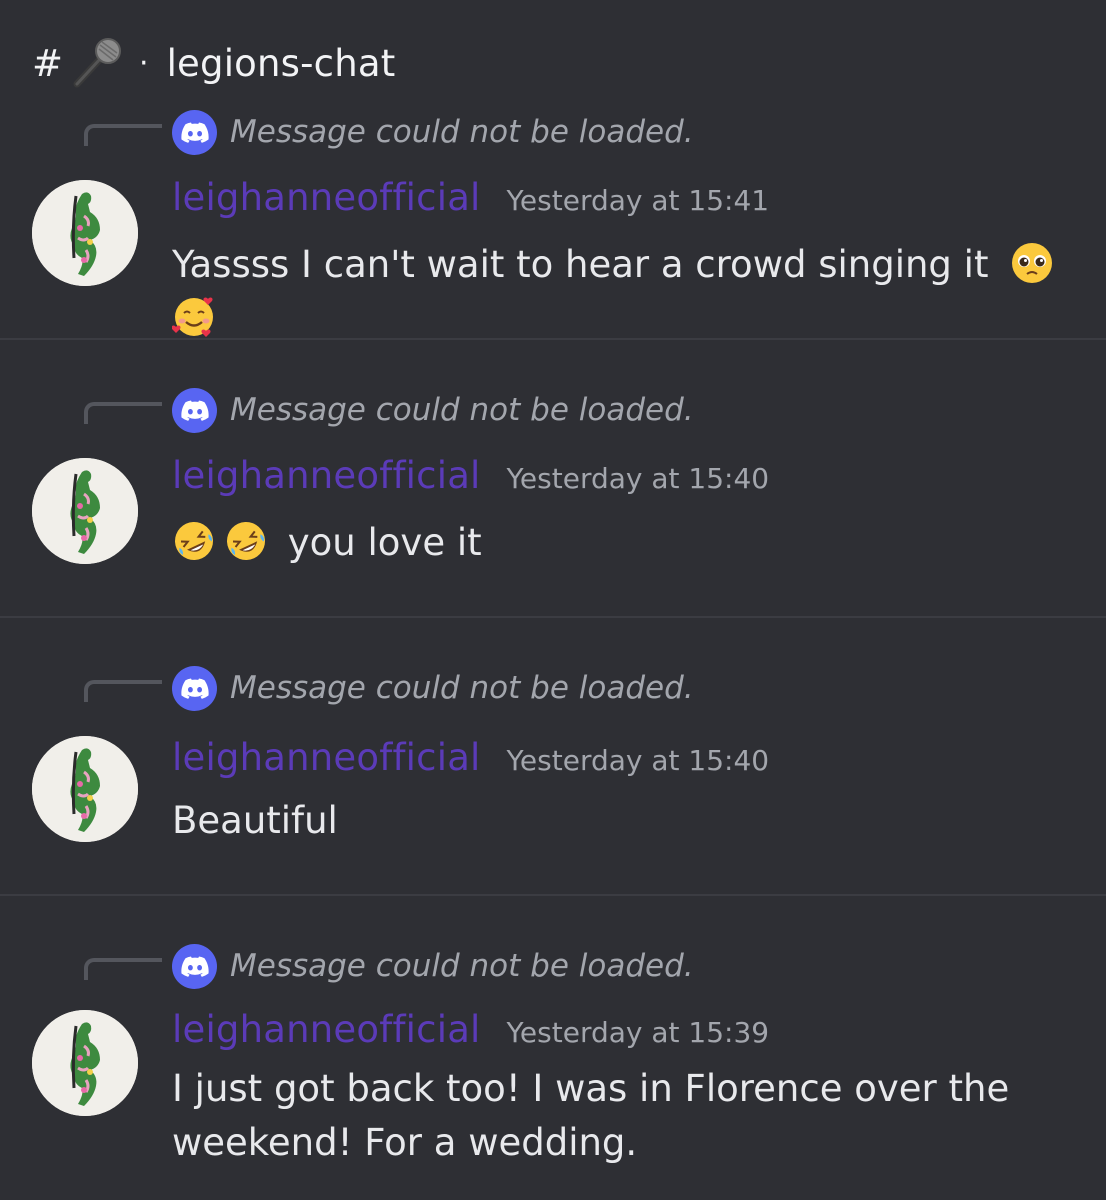 The height and width of the screenshot is (1200, 1106). Describe the element at coordinates (193, 317) in the screenshot. I see `smiling-face-with-hearts-emoji` at that location.